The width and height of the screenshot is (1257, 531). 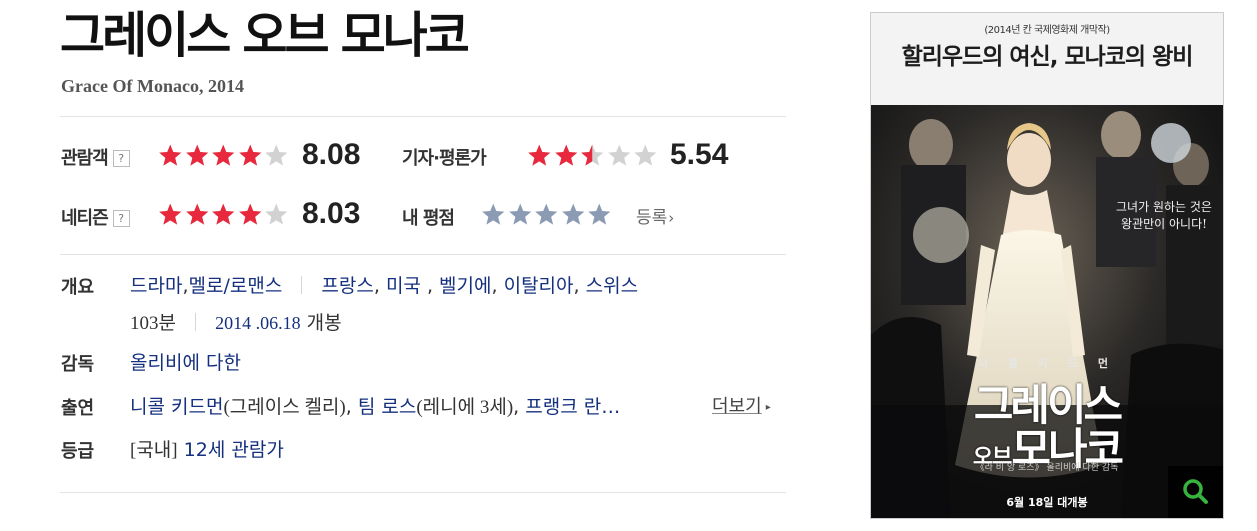 I want to click on search-icon, so click(x=1195, y=491).